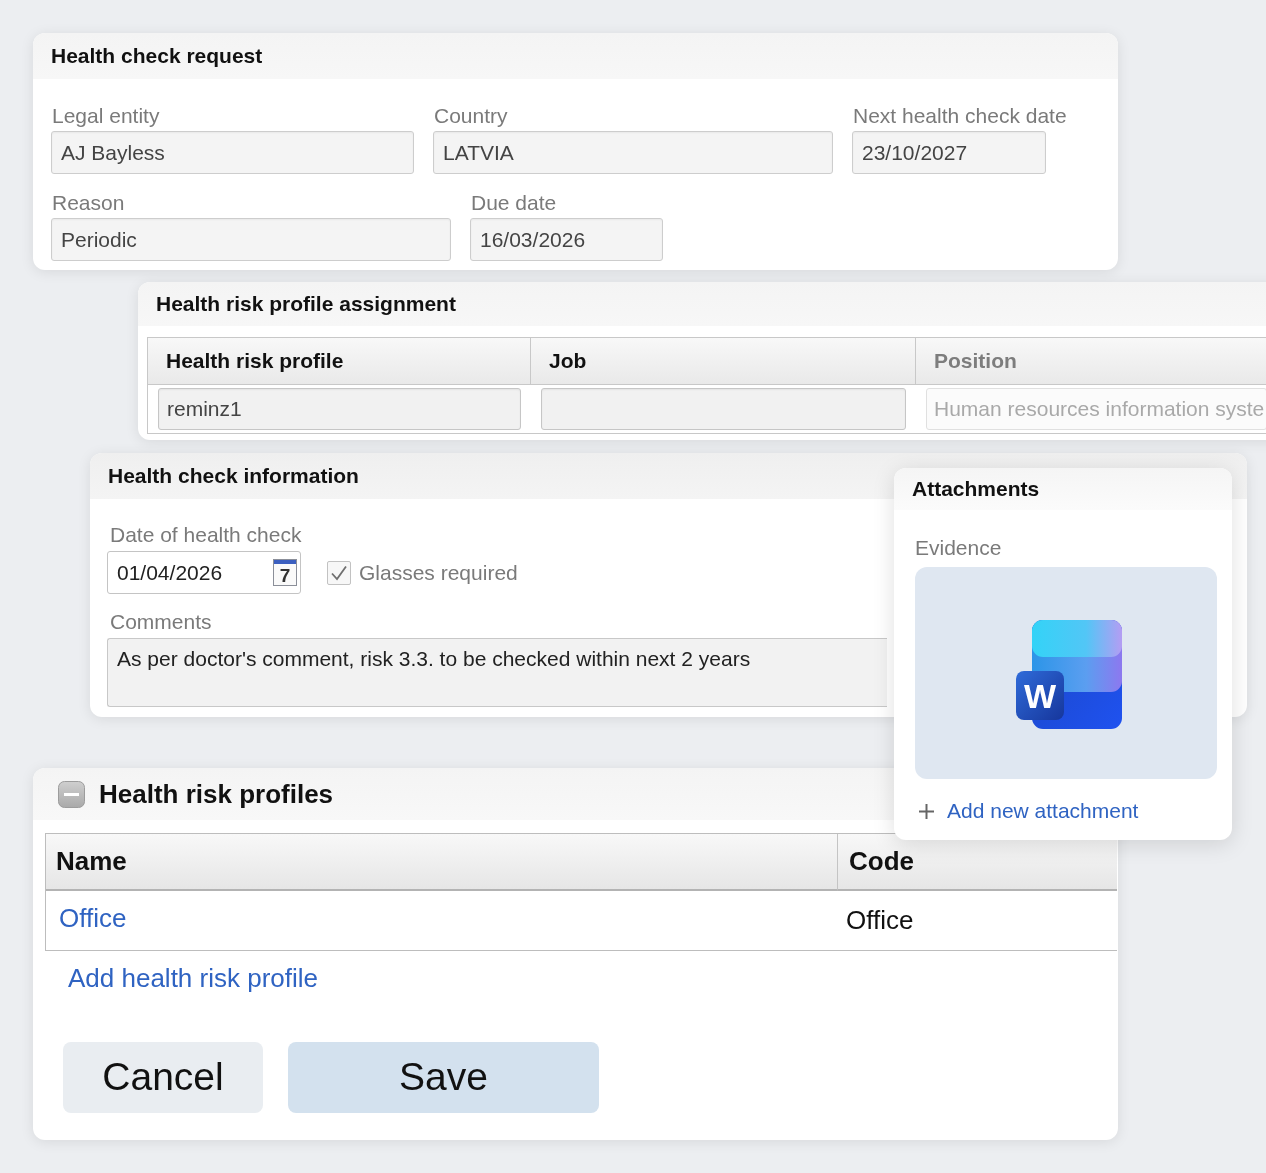 The height and width of the screenshot is (1173, 1266). What do you see at coordinates (306, 304) in the screenshot?
I see `card-title: Health risk profile assignment` at bounding box center [306, 304].